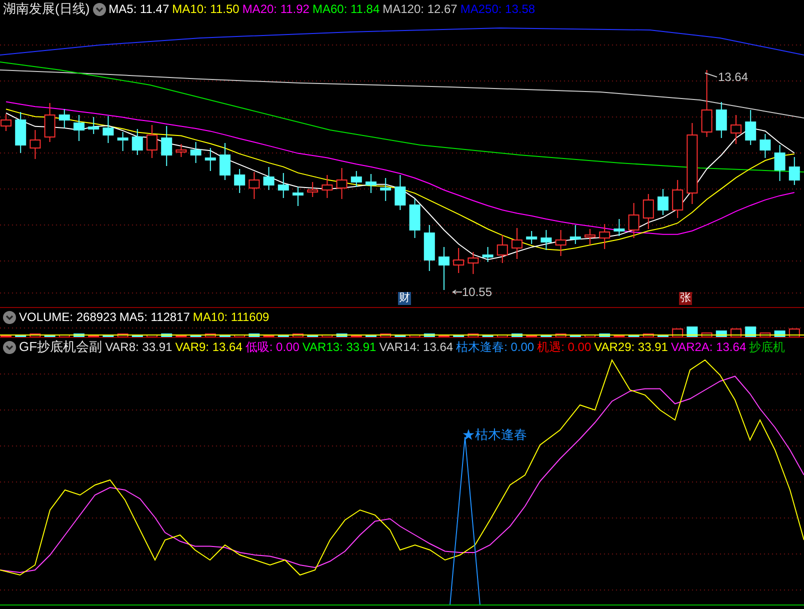 This screenshot has height=609, width=804. I want to click on indicator-value: MA5: 11.47, so click(139, 9).